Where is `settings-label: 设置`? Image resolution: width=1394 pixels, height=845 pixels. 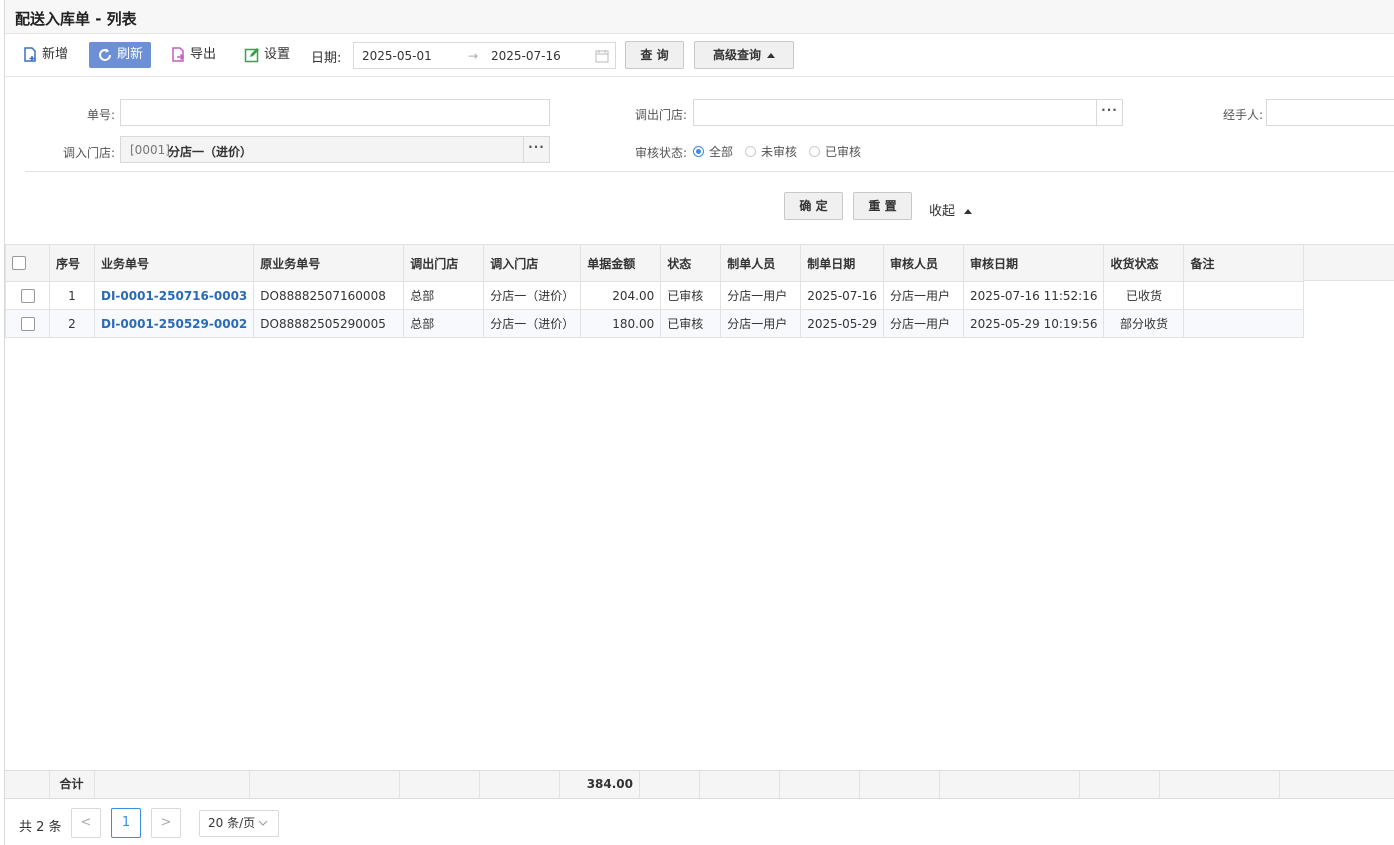 settings-label: 设置 is located at coordinates (277, 54).